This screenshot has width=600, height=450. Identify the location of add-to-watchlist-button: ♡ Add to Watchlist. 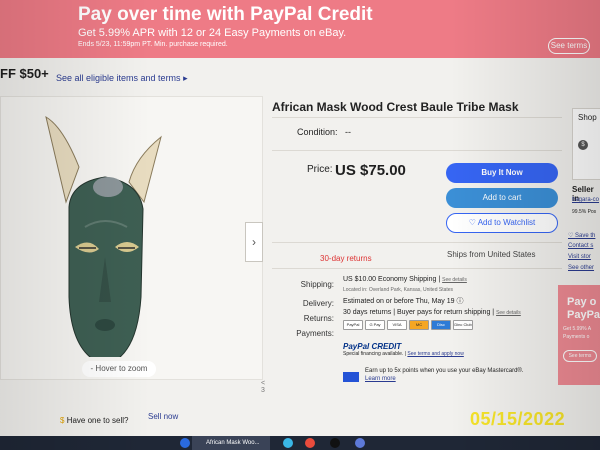
(502, 223).